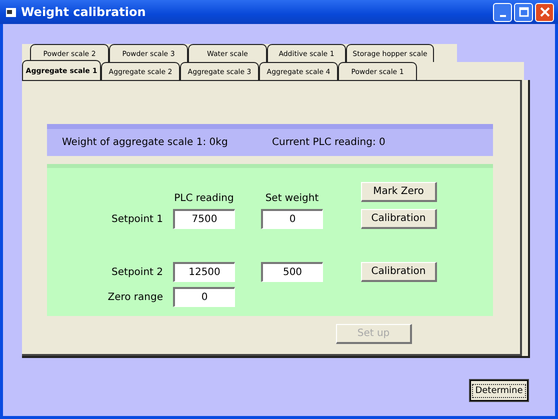 This screenshot has height=419, width=558. What do you see at coordinates (292, 198) in the screenshot?
I see `column-header: Set weight` at bounding box center [292, 198].